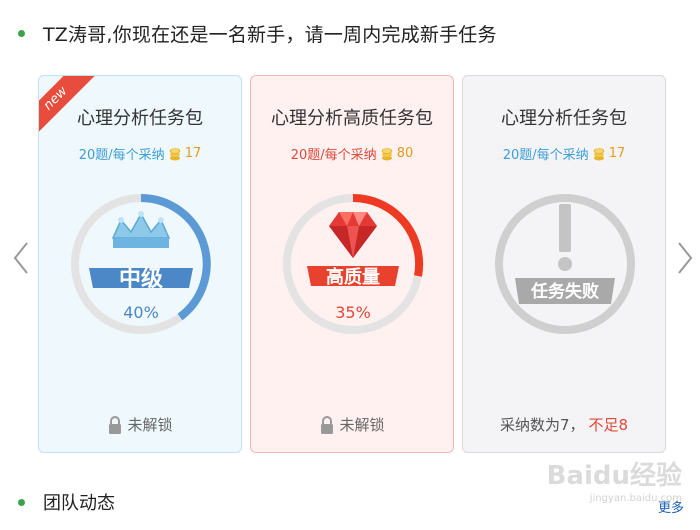 The height and width of the screenshot is (530, 700). Describe the element at coordinates (564, 291) in the screenshot. I see `level-label: 任务失败` at that location.